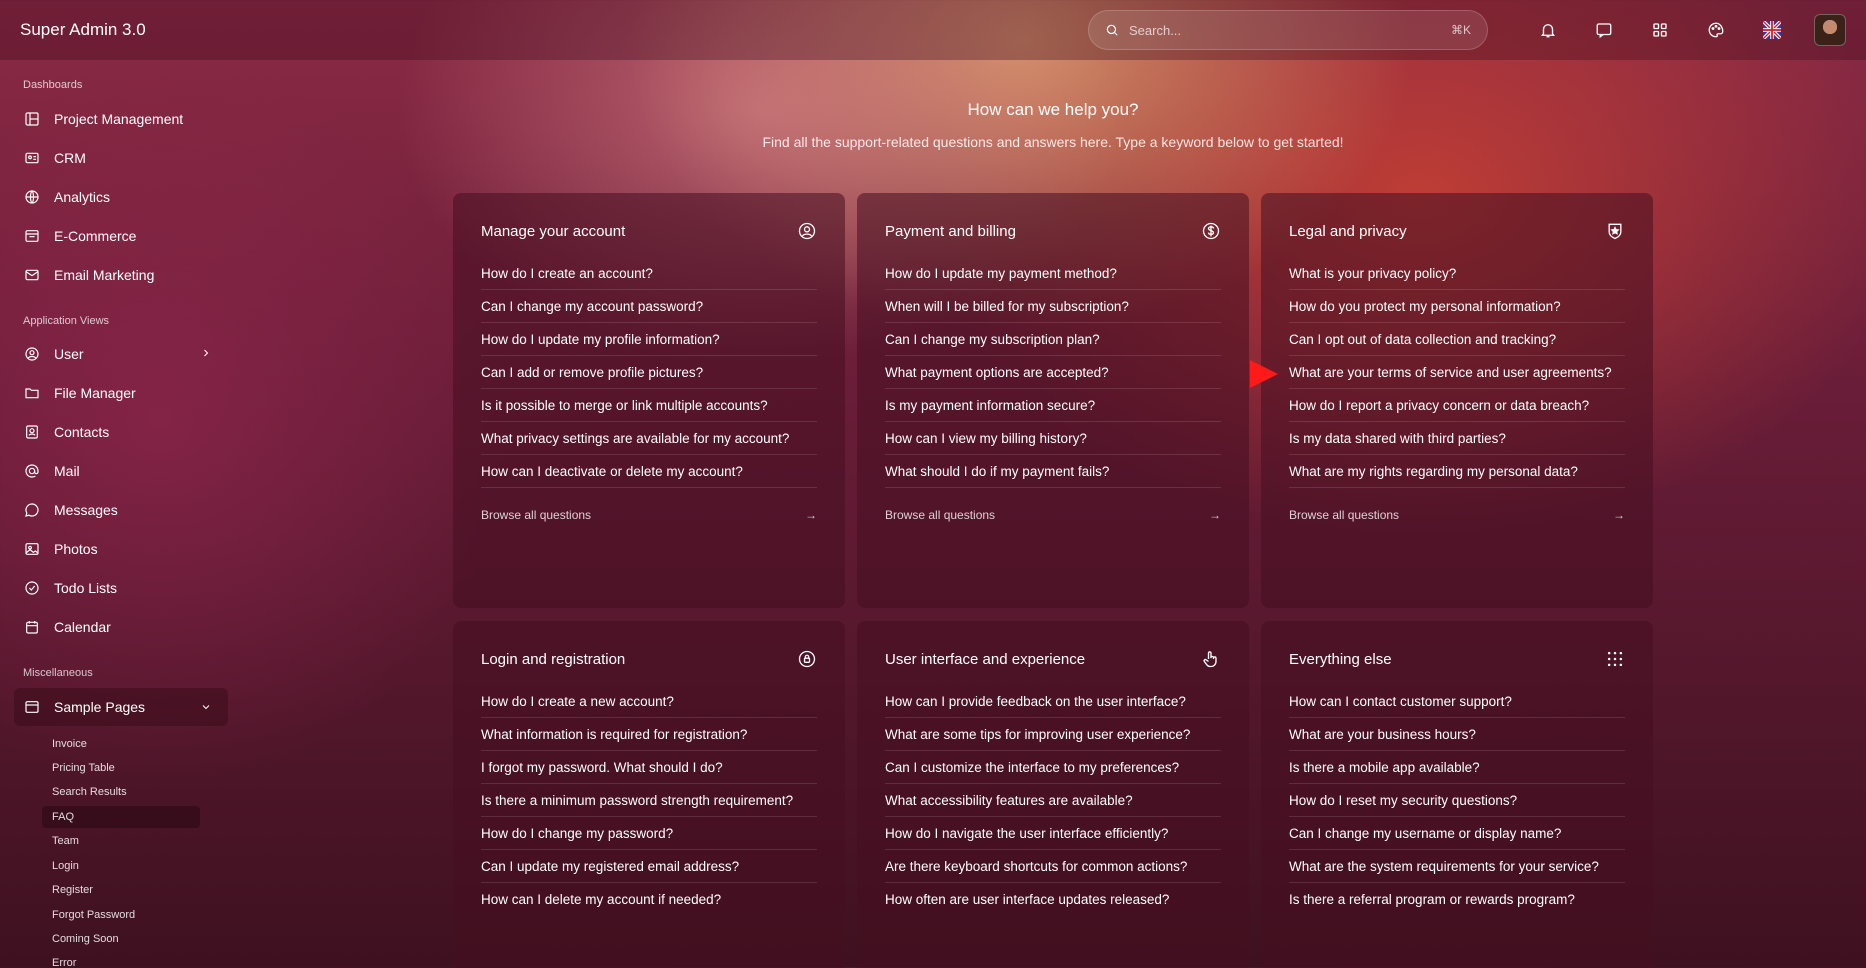 The height and width of the screenshot is (968, 1866). What do you see at coordinates (1053, 405) in the screenshot?
I see `faq-question-link: Is my payment information secure?` at bounding box center [1053, 405].